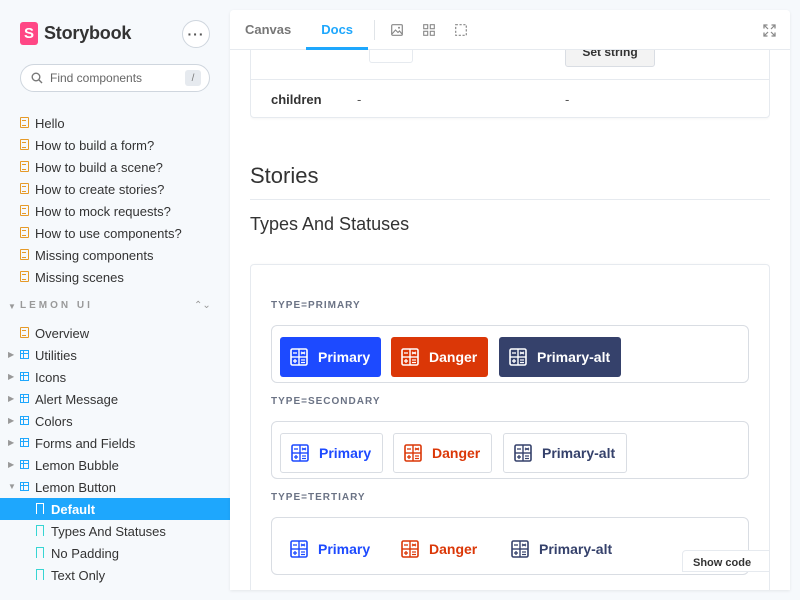 The width and height of the screenshot is (800, 600). I want to click on sidebar-story-default: Default, so click(115, 509).